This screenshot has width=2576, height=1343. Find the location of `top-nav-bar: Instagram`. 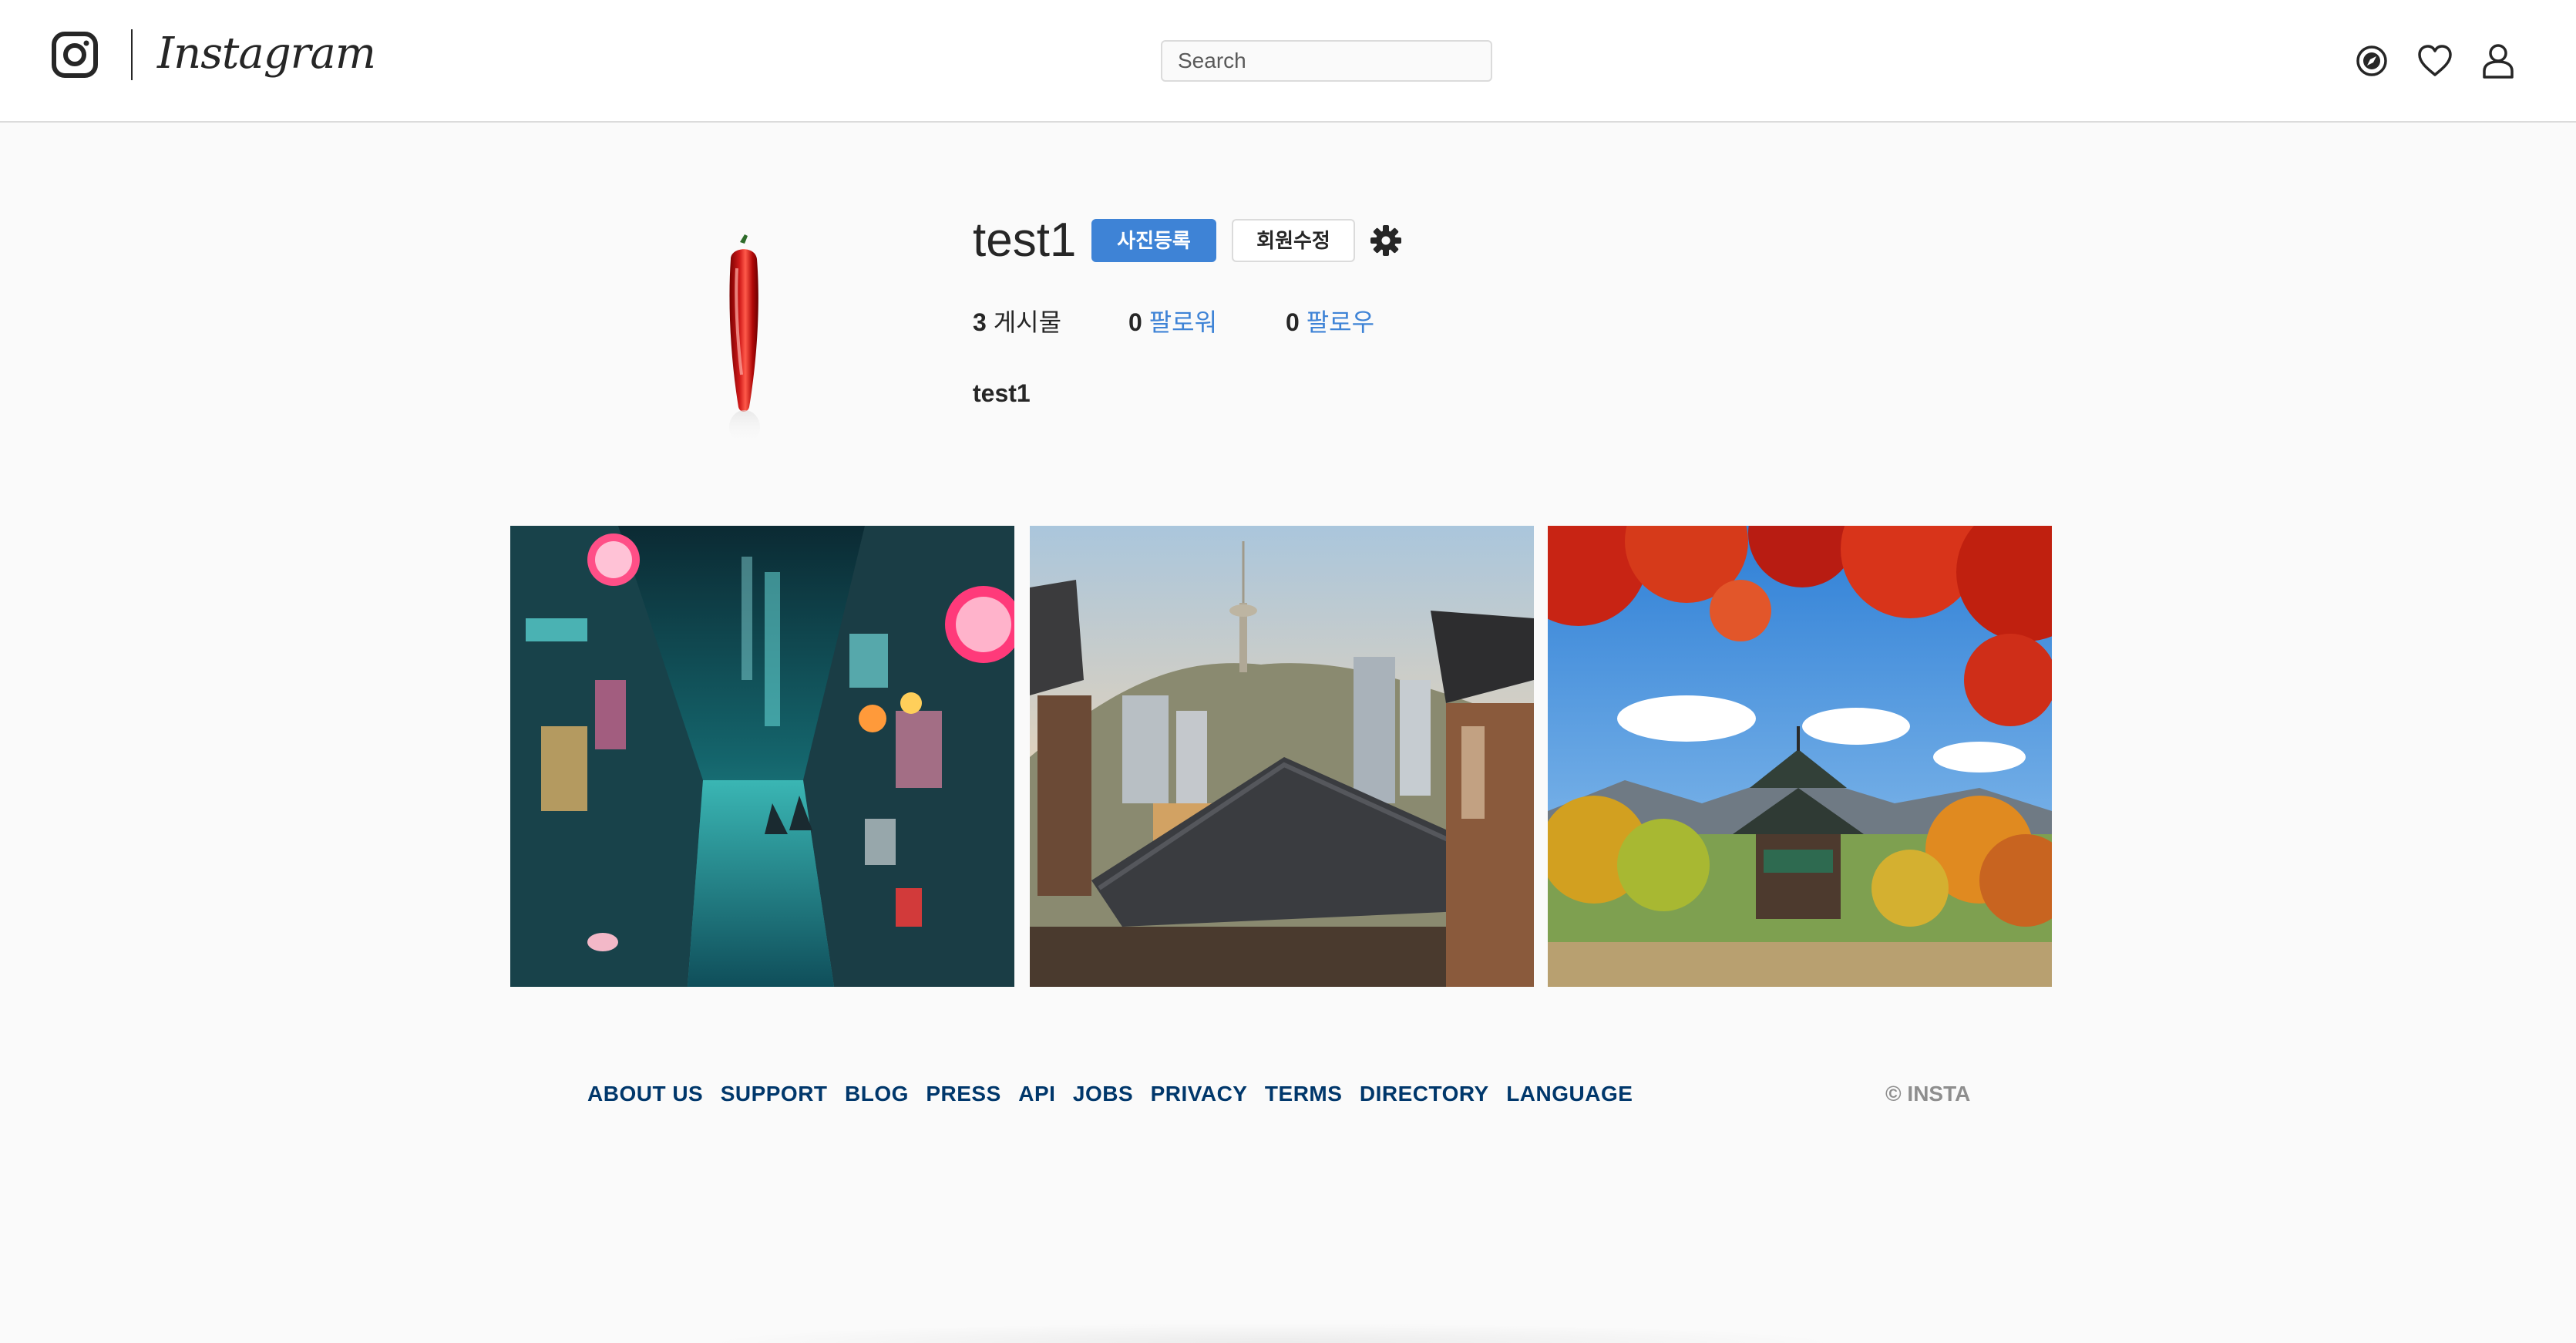

top-nav-bar: Instagram is located at coordinates (1288, 61).